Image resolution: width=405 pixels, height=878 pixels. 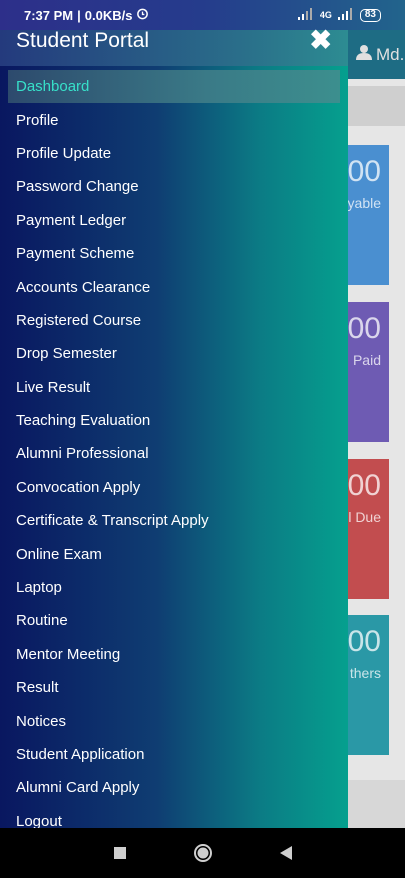 What do you see at coordinates (49, 15) in the screenshot?
I see `status-time: 7:37 PM` at bounding box center [49, 15].